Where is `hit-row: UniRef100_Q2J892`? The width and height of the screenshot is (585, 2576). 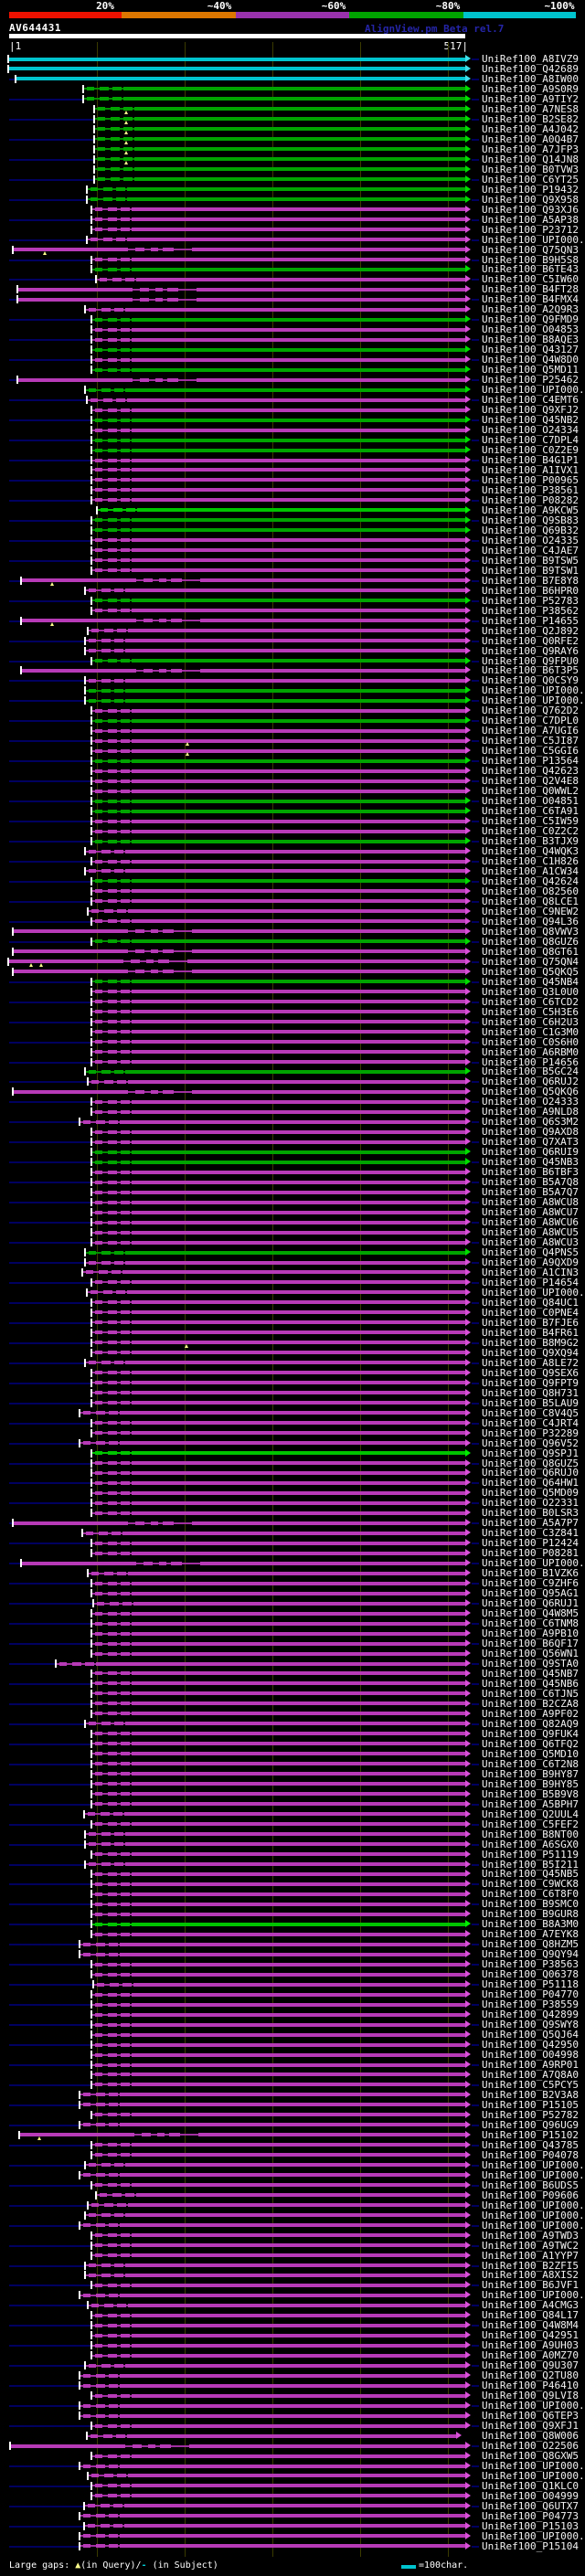
hit-row: UniRef100_Q2J892 is located at coordinates (293, 631).